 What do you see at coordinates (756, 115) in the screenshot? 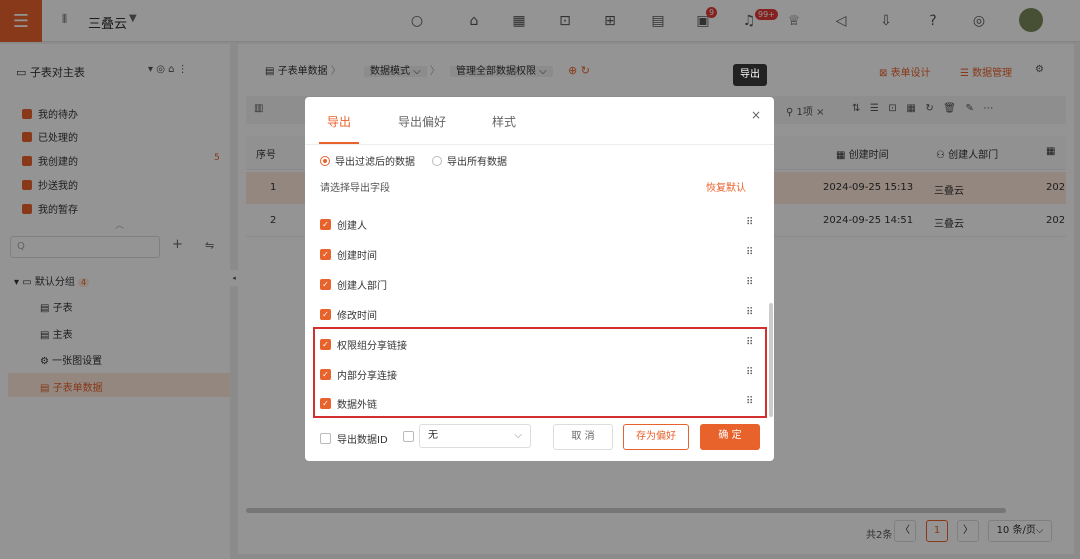
I see `close-icon: ×` at bounding box center [756, 115].